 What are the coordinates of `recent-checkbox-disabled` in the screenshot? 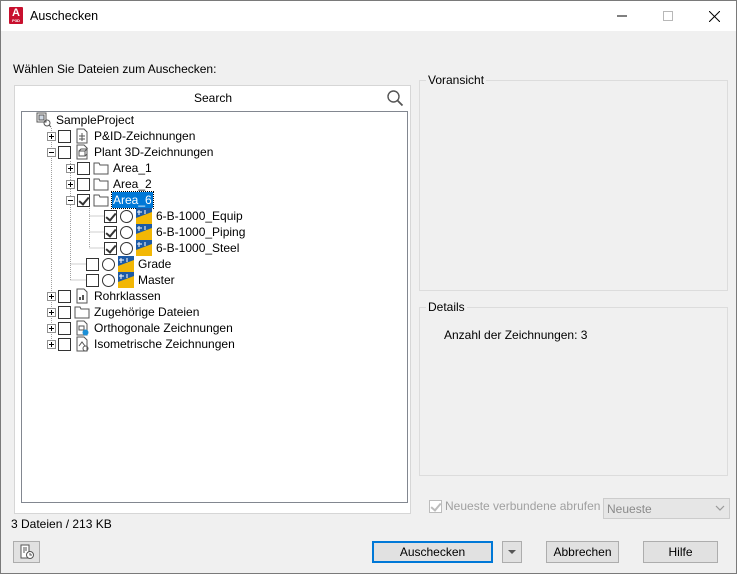 It's located at (435, 506).